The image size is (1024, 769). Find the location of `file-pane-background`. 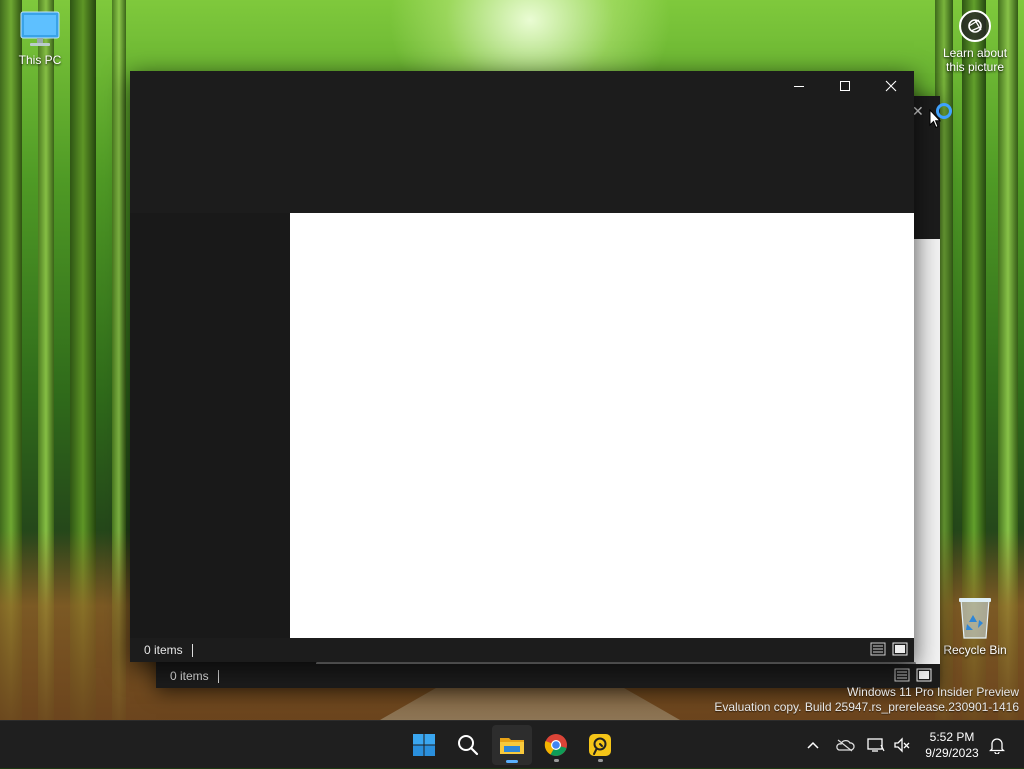

file-pane-background is located at coordinates (927, 451).